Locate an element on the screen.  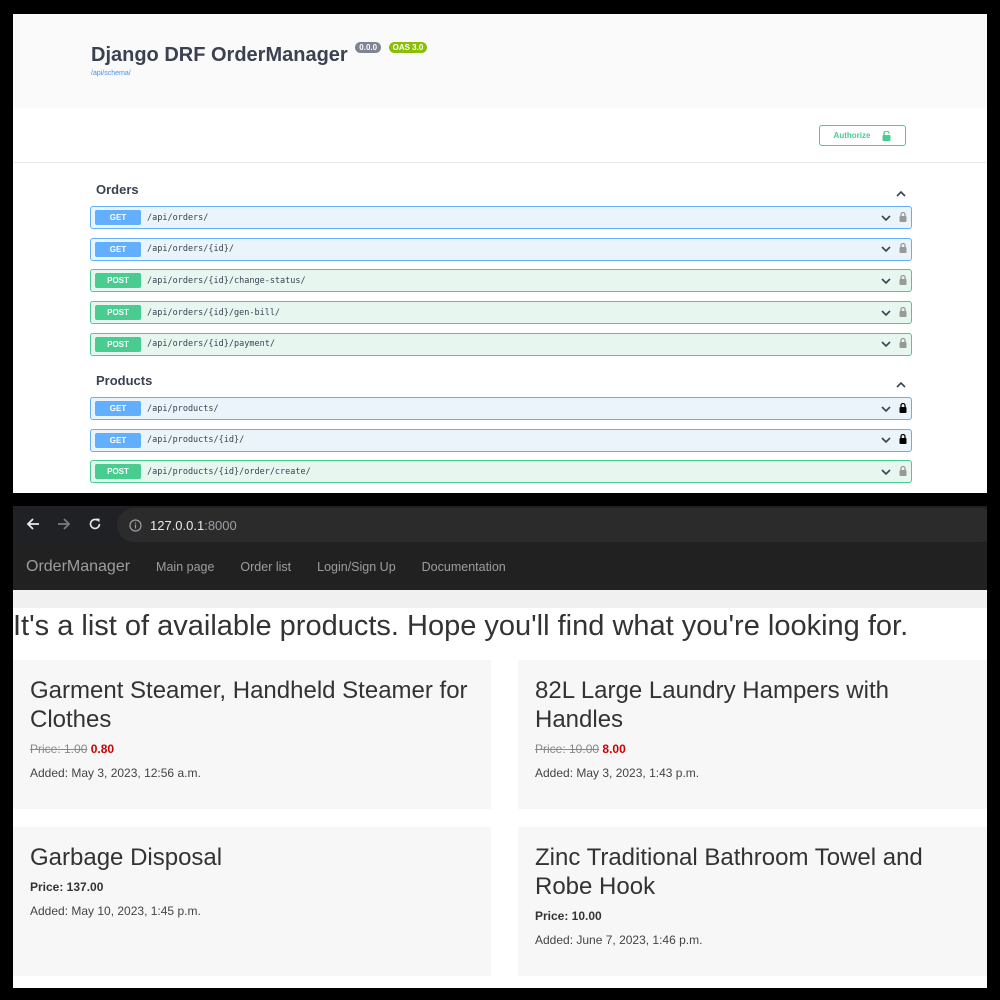
nav-order-list: Order list is located at coordinates (265, 567).